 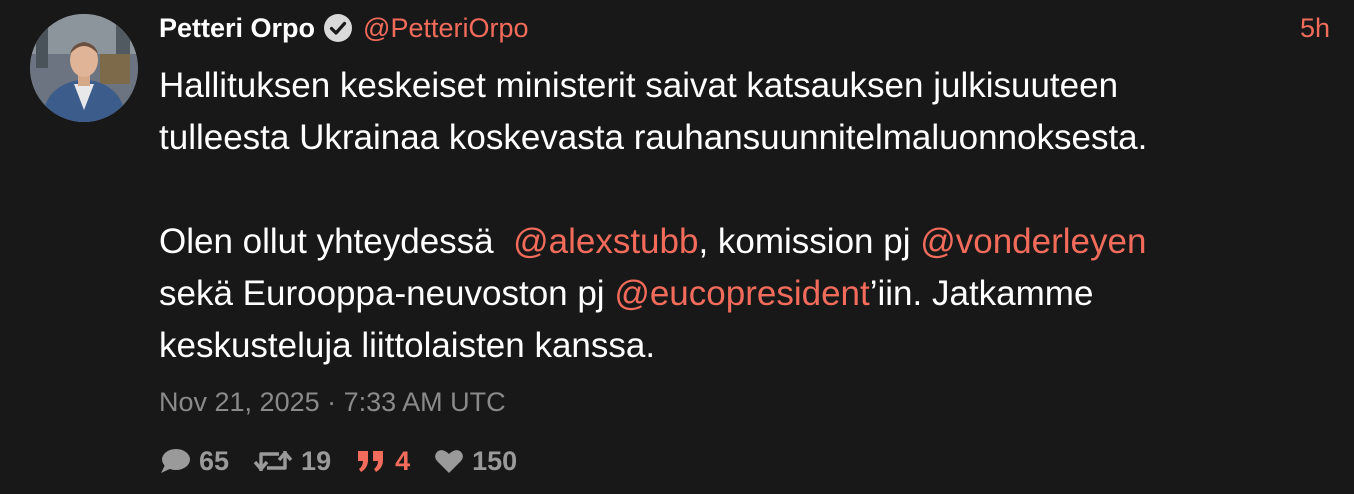 What do you see at coordinates (332, 402) in the screenshot?
I see `tweet-date: Nov 21, 2025 · 7:33 AM UTC` at bounding box center [332, 402].